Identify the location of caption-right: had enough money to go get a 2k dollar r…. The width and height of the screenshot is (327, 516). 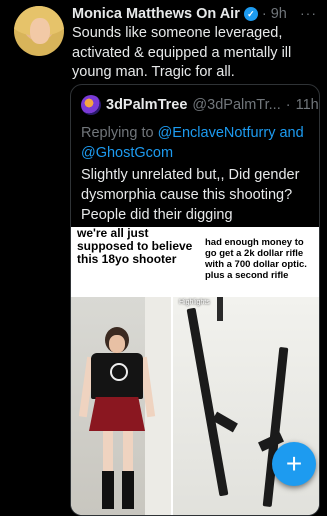
(256, 259).